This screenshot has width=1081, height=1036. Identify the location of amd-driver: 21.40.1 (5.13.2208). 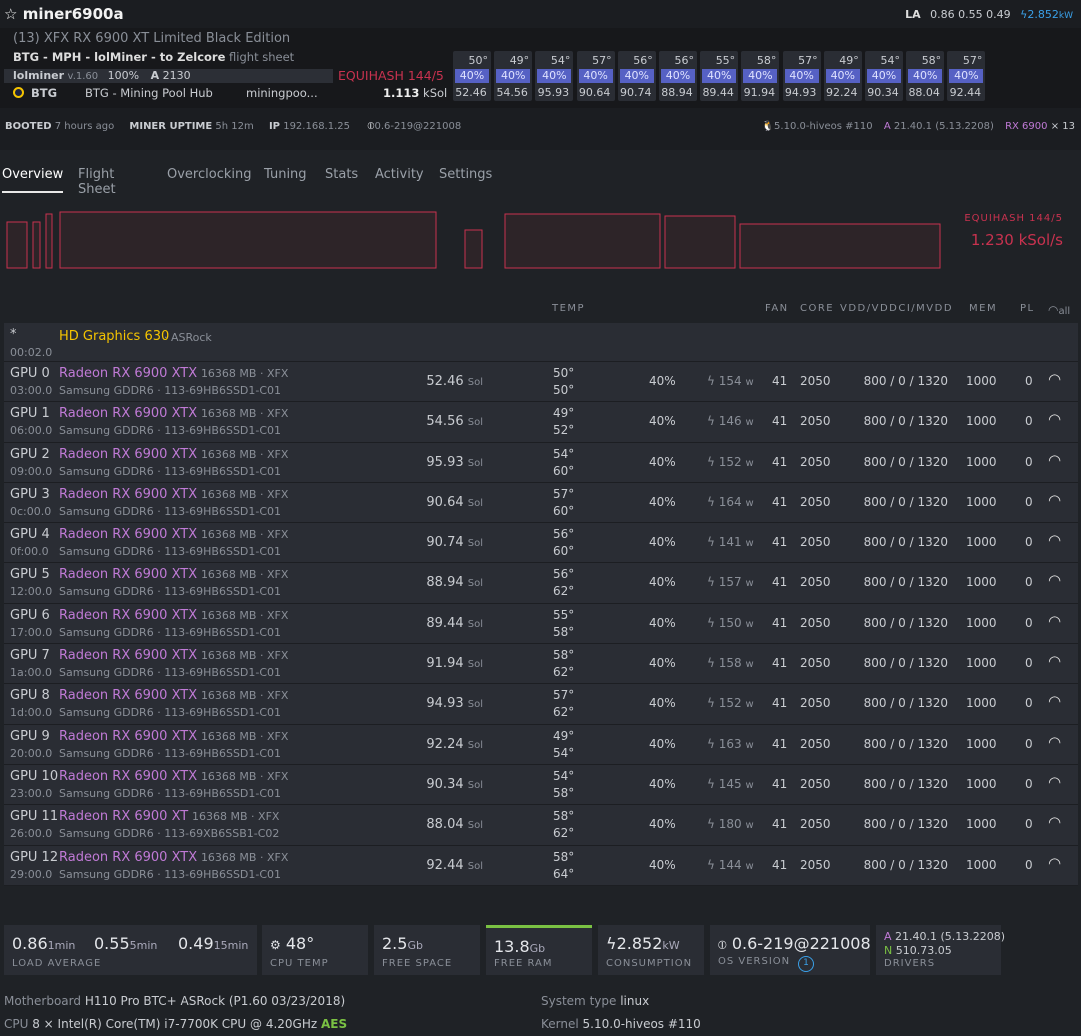
(943, 126).